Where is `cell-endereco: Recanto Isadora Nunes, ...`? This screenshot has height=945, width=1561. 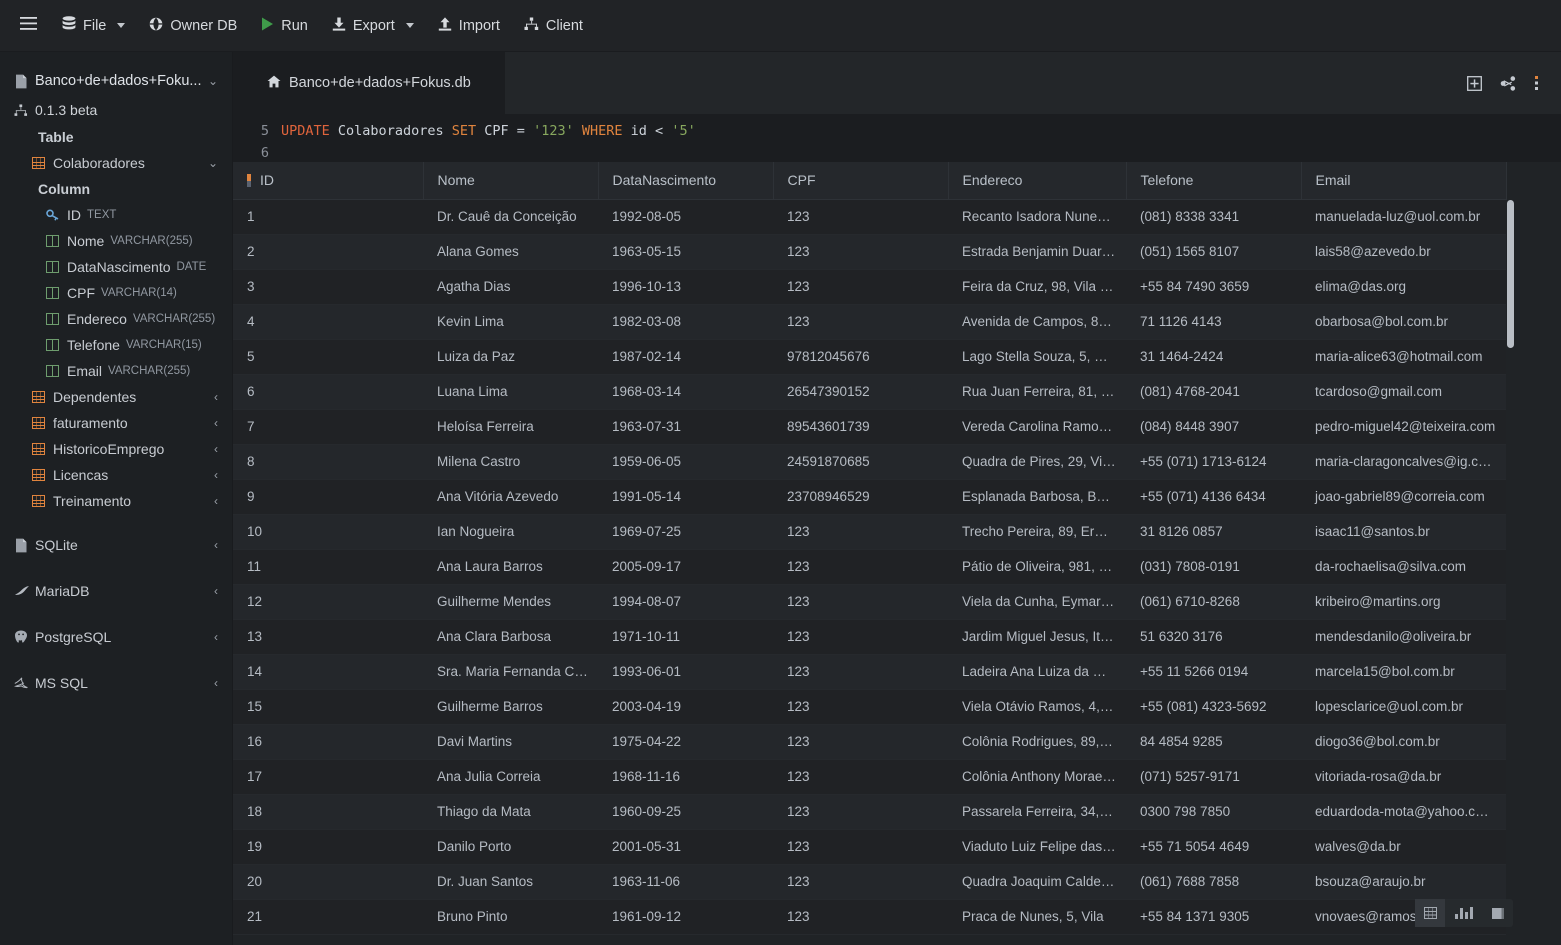
cell-endereco: Recanto Isadora Nunes, ... is located at coordinates (1037, 217).